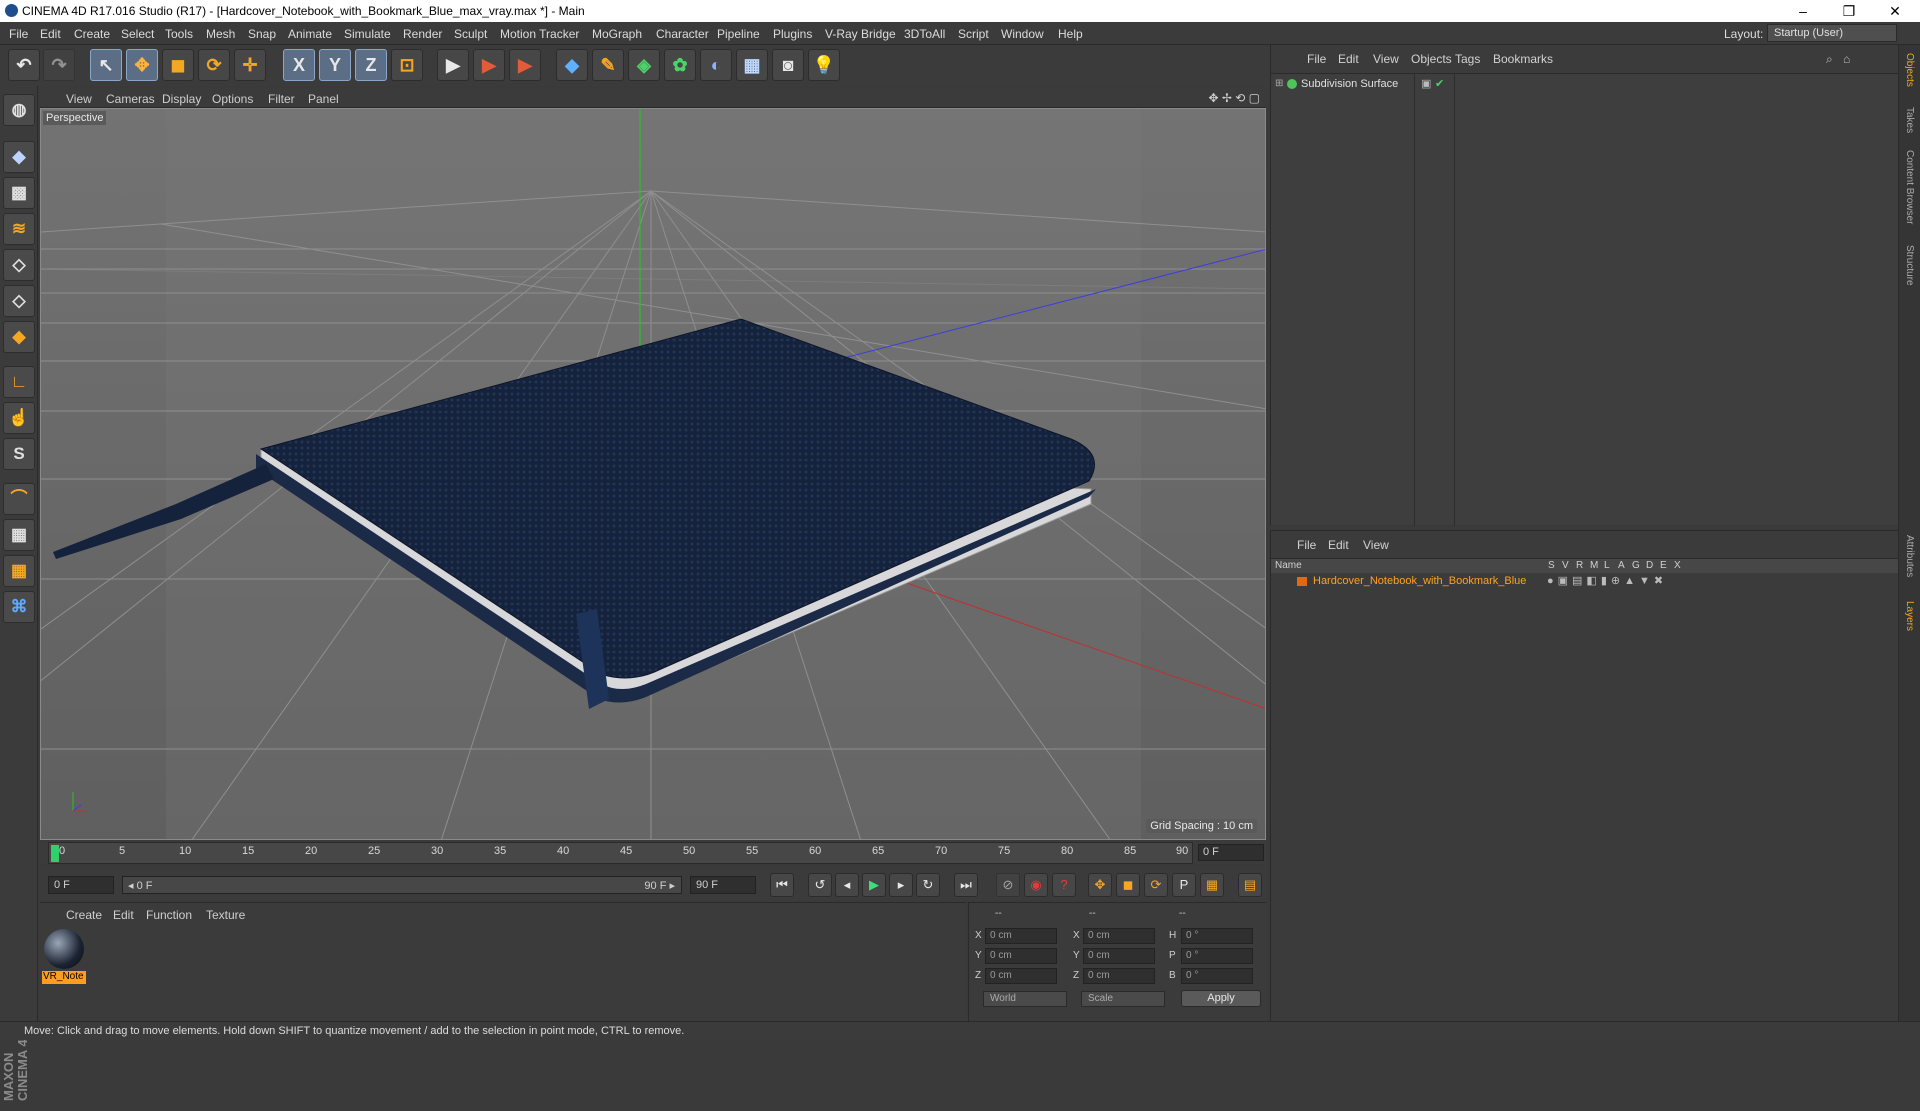 This screenshot has height=1111, width=1920. I want to click on camera-object-button: ◙, so click(788, 65).